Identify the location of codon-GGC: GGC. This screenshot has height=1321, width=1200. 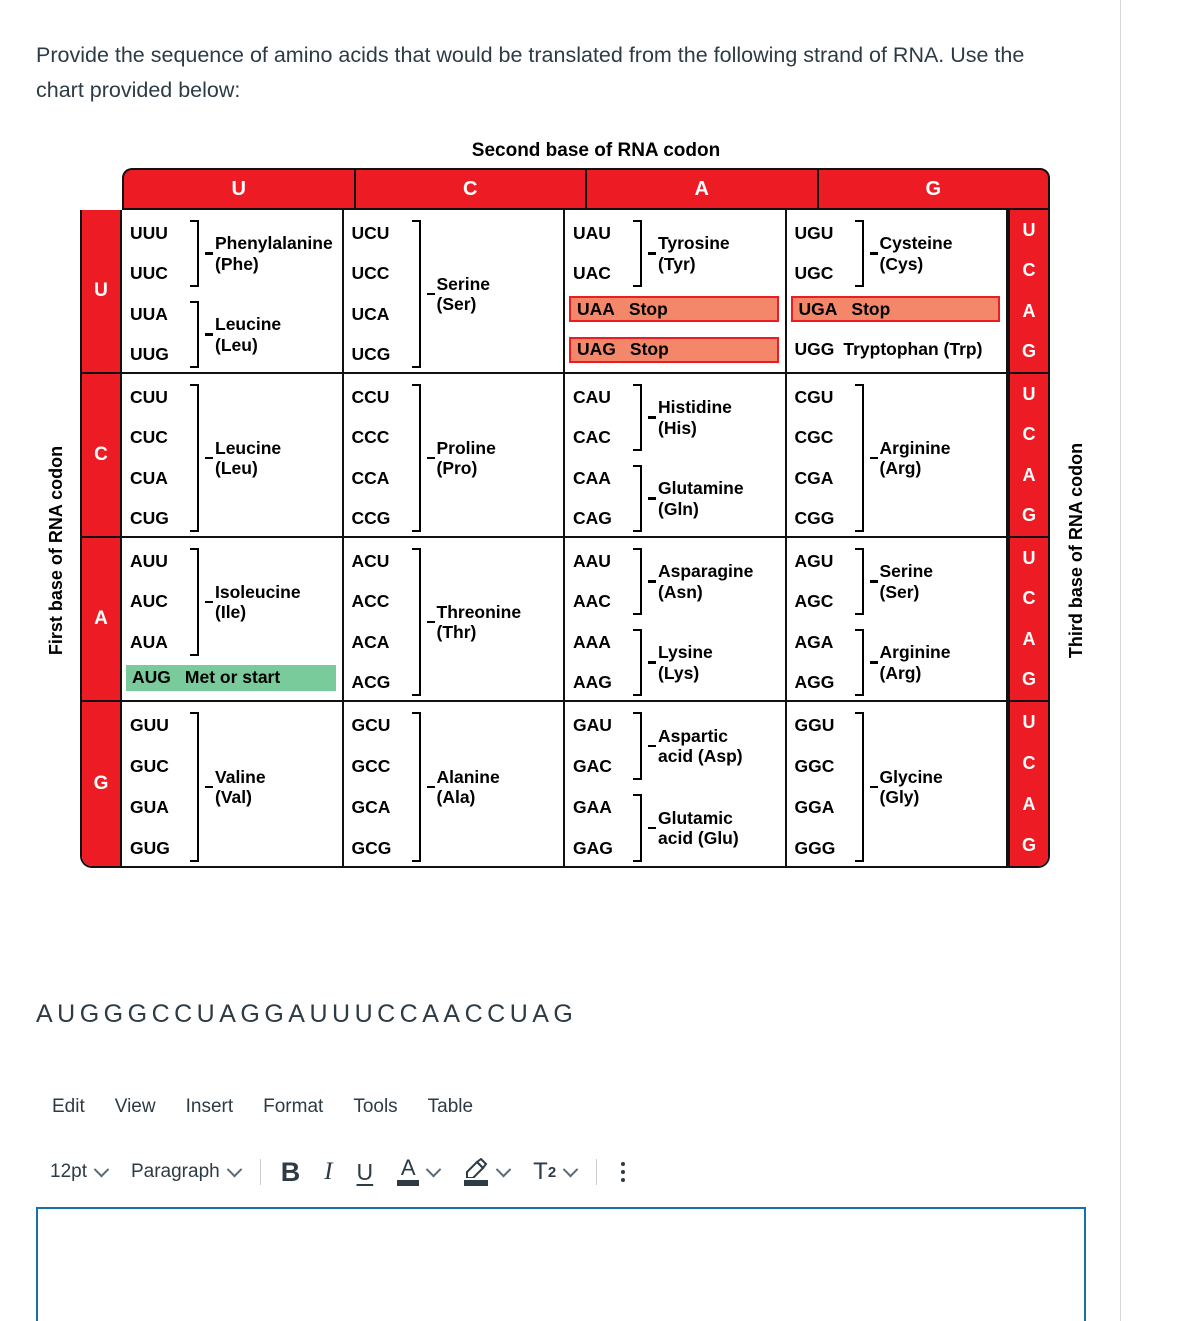
(814, 766).